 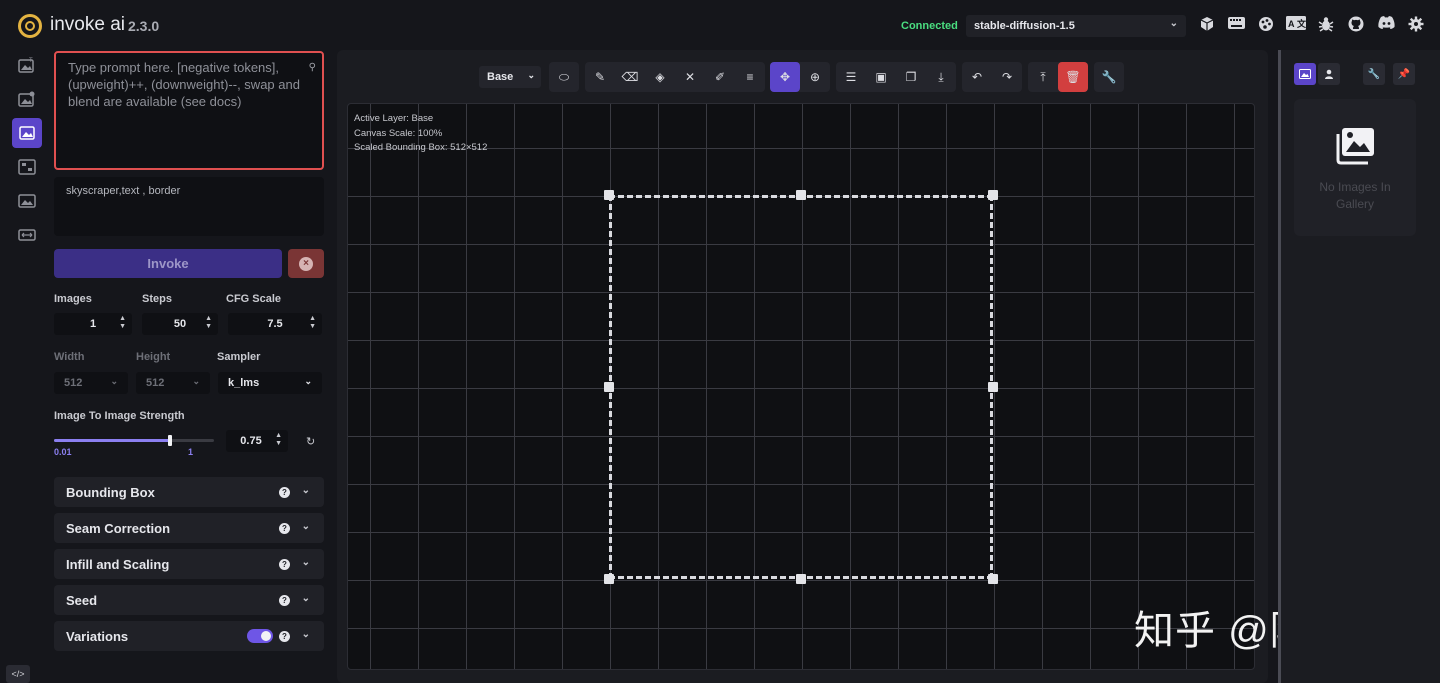 I want to click on rail-image-to-image, so click(x=27, y=99).